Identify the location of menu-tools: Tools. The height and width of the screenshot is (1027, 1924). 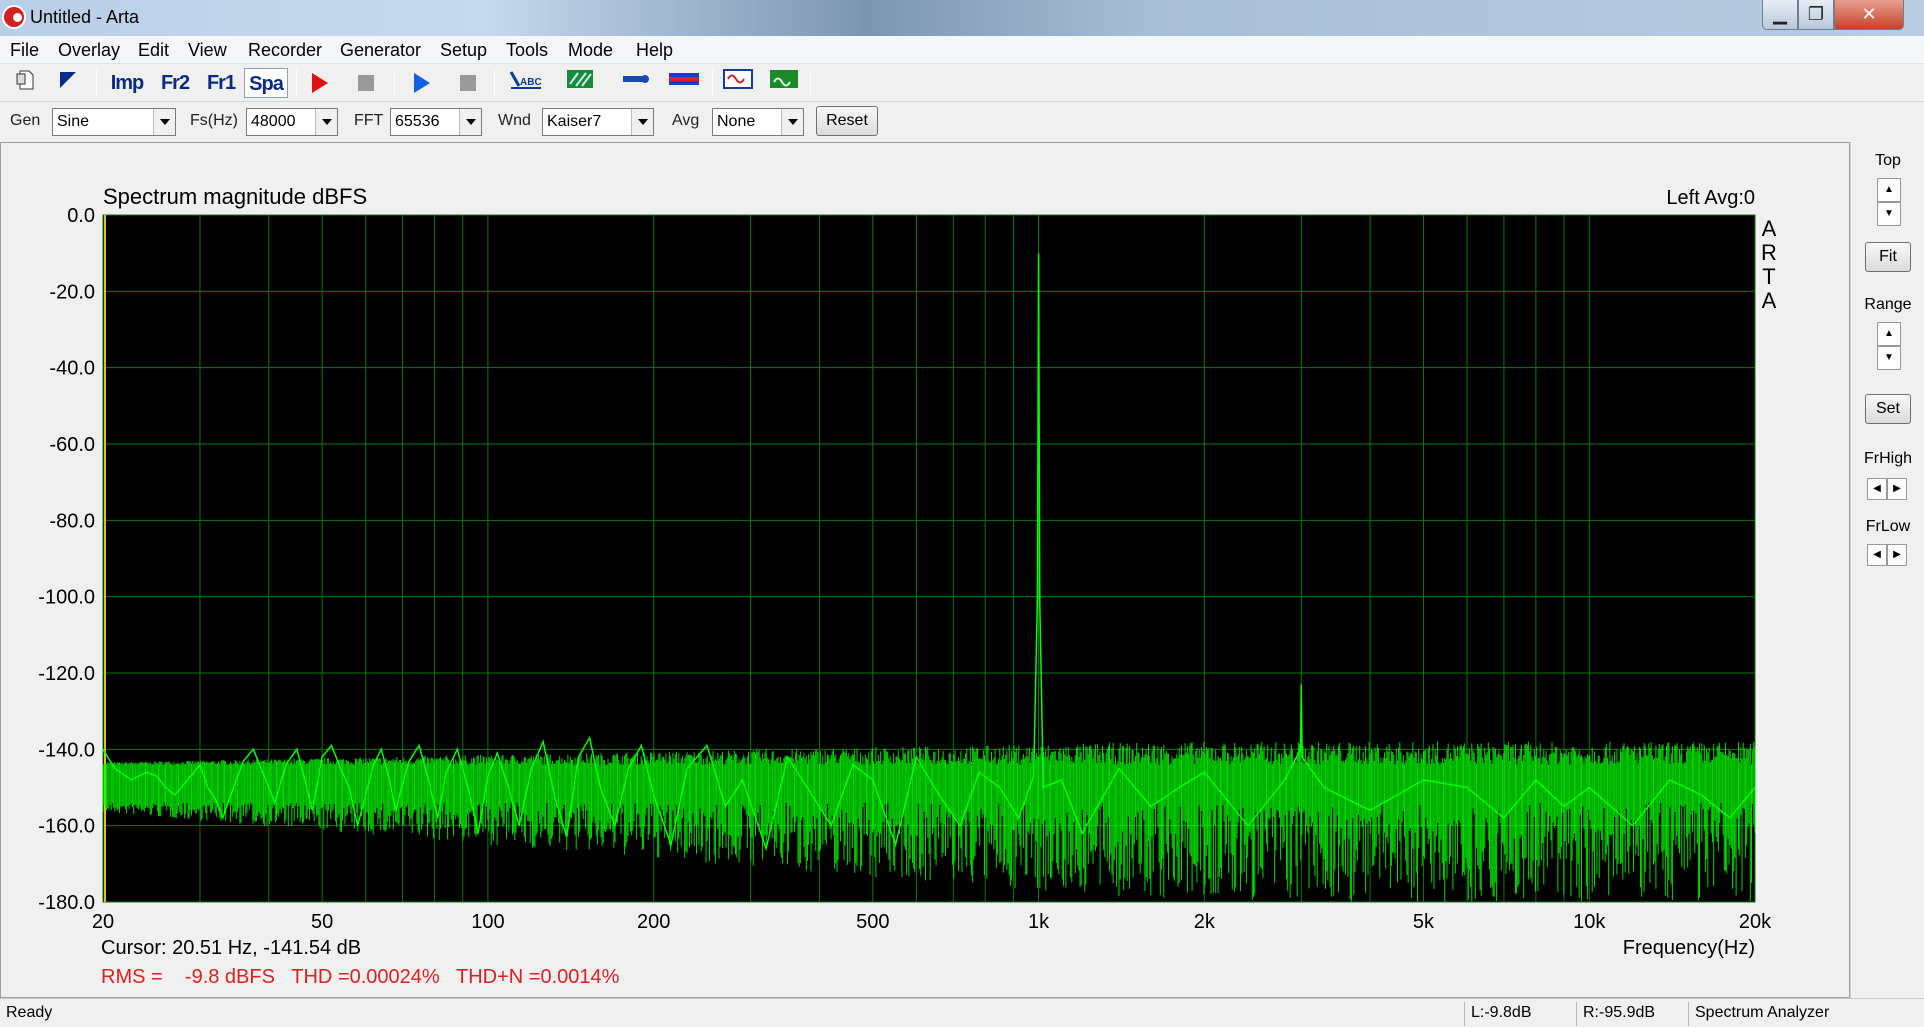
(527, 50).